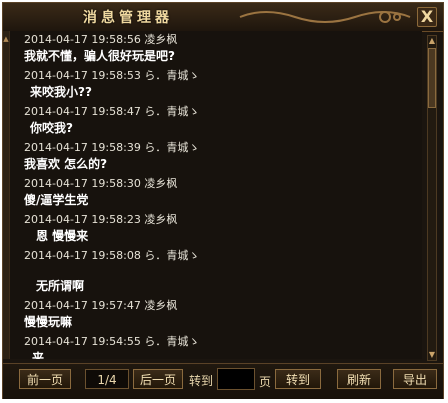  I want to click on window-title: 消息管理器, so click(128, 18).